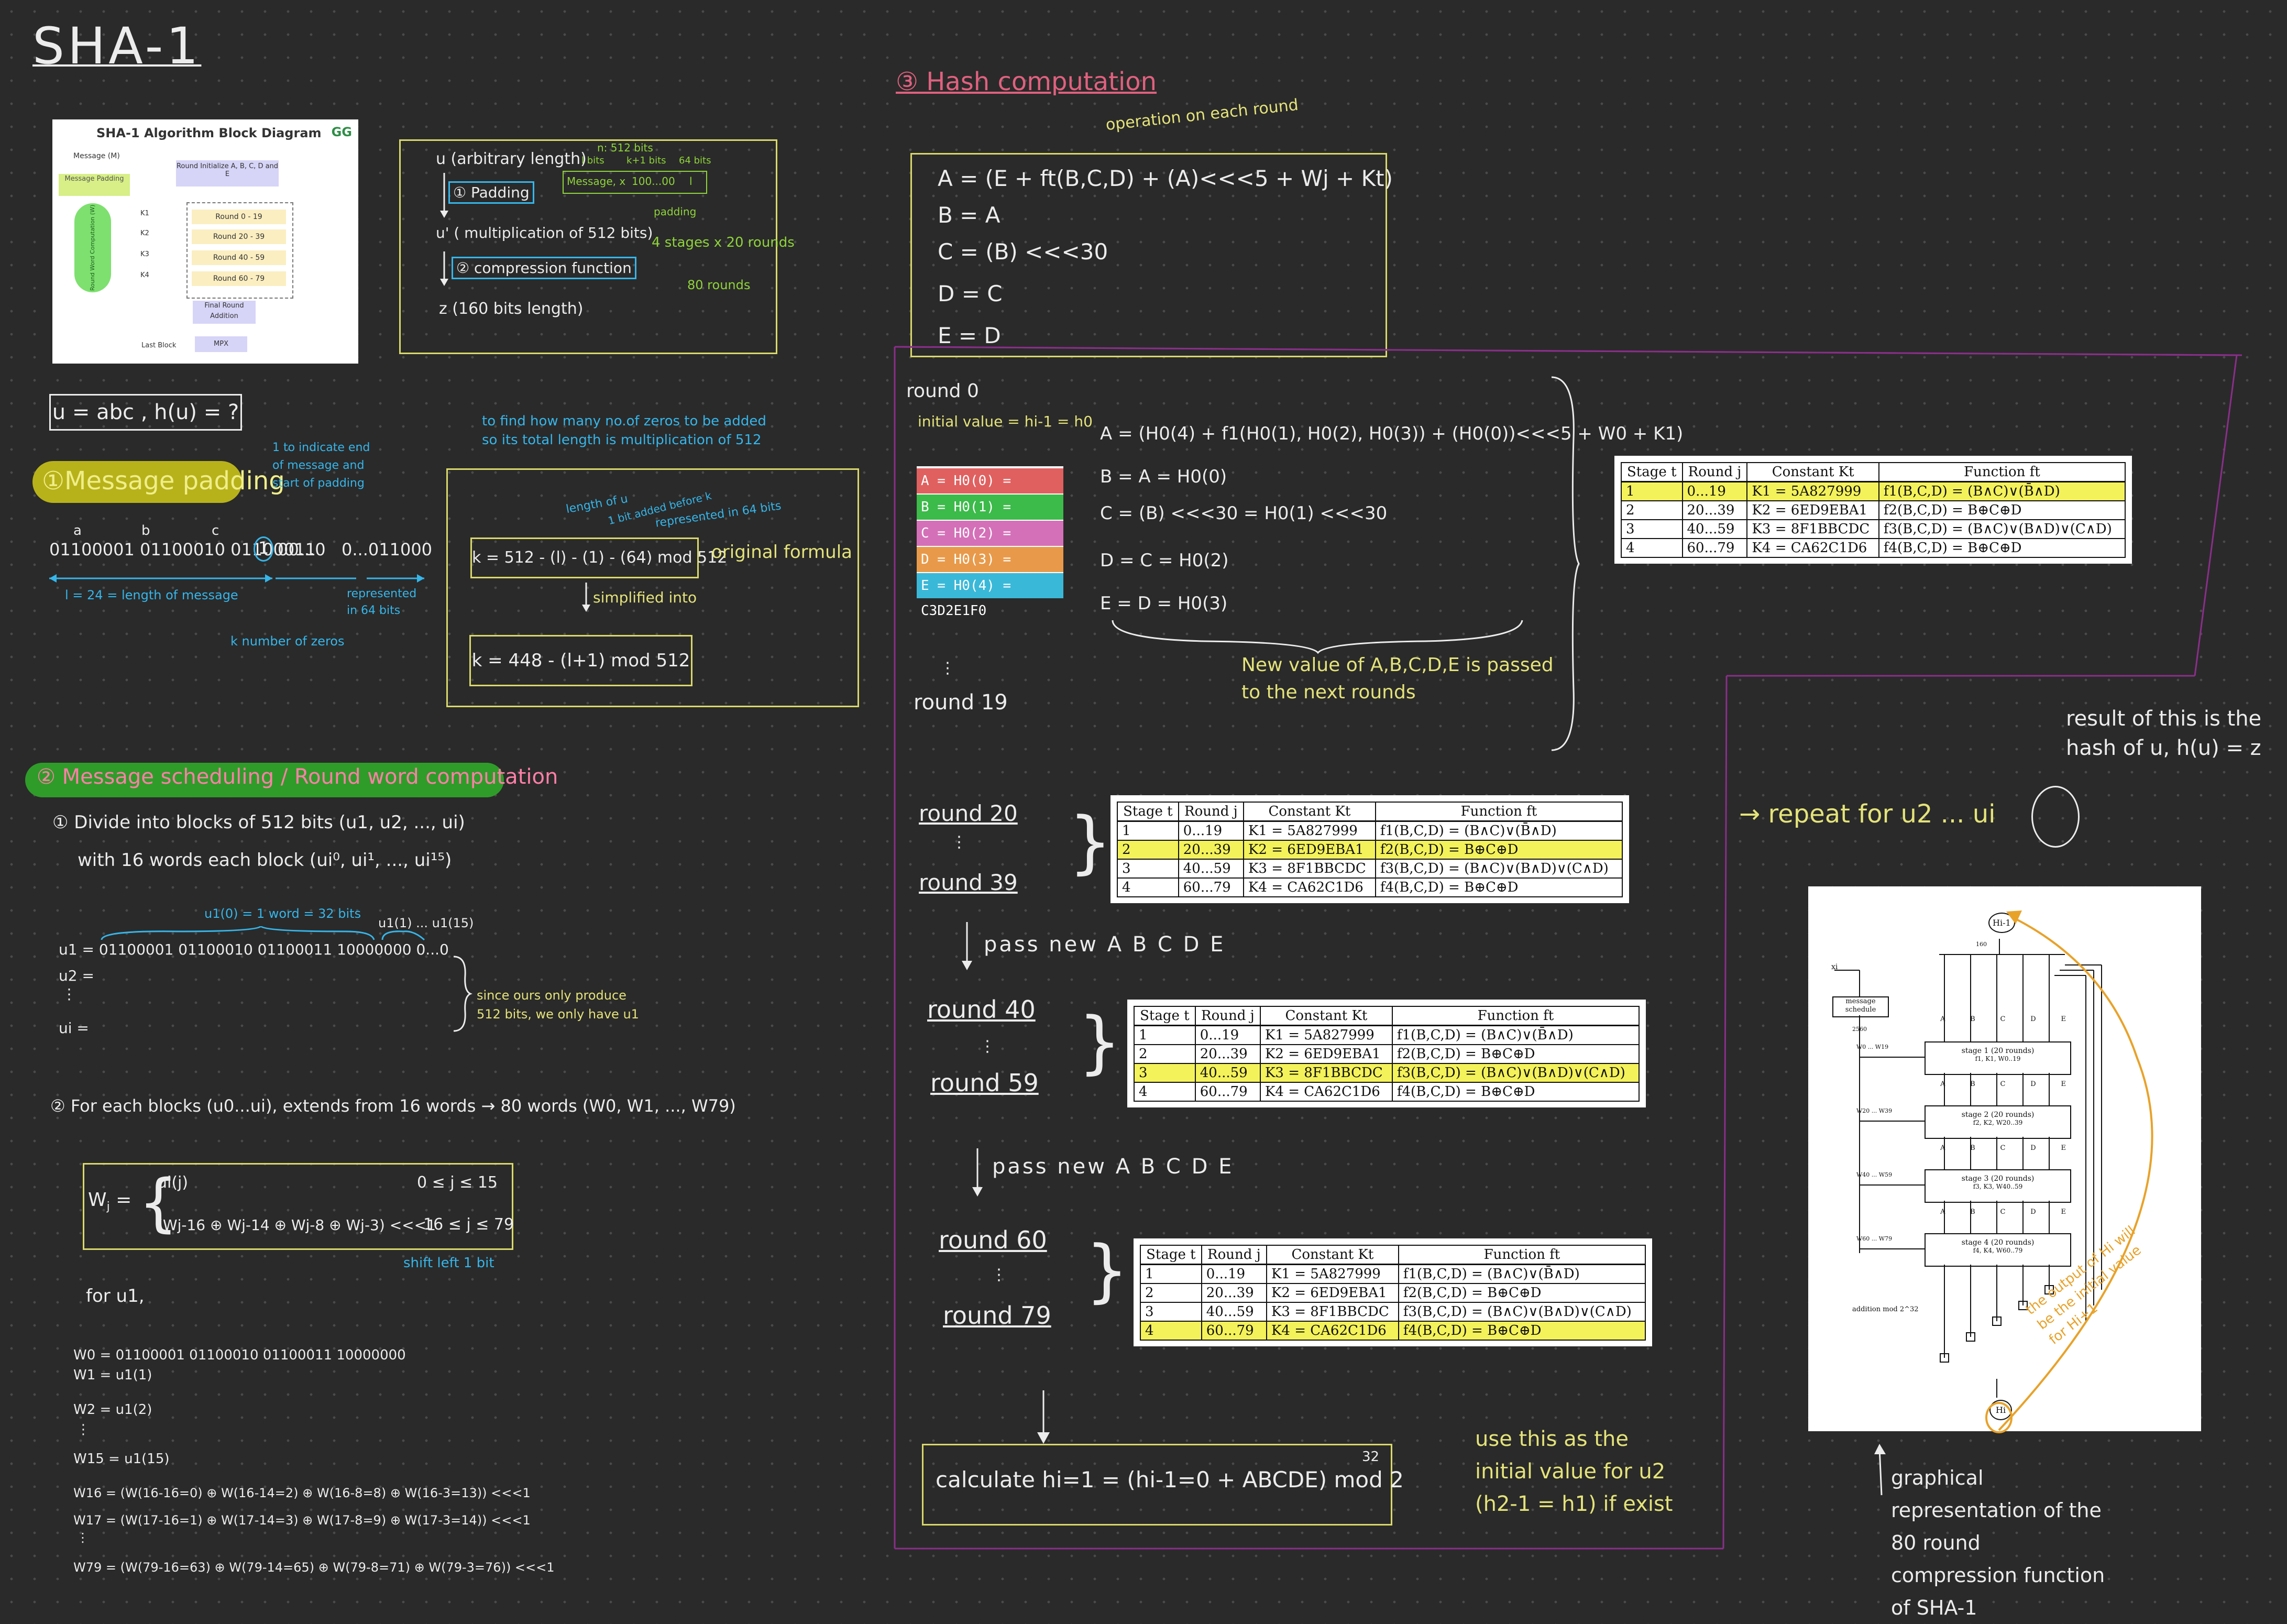 The width and height of the screenshot is (2287, 1624). Describe the element at coordinates (1170, 1480) in the screenshot. I see `calc-text: calculate hi=1 = (hi-1=0 + ABCDE) mod 2` at that location.